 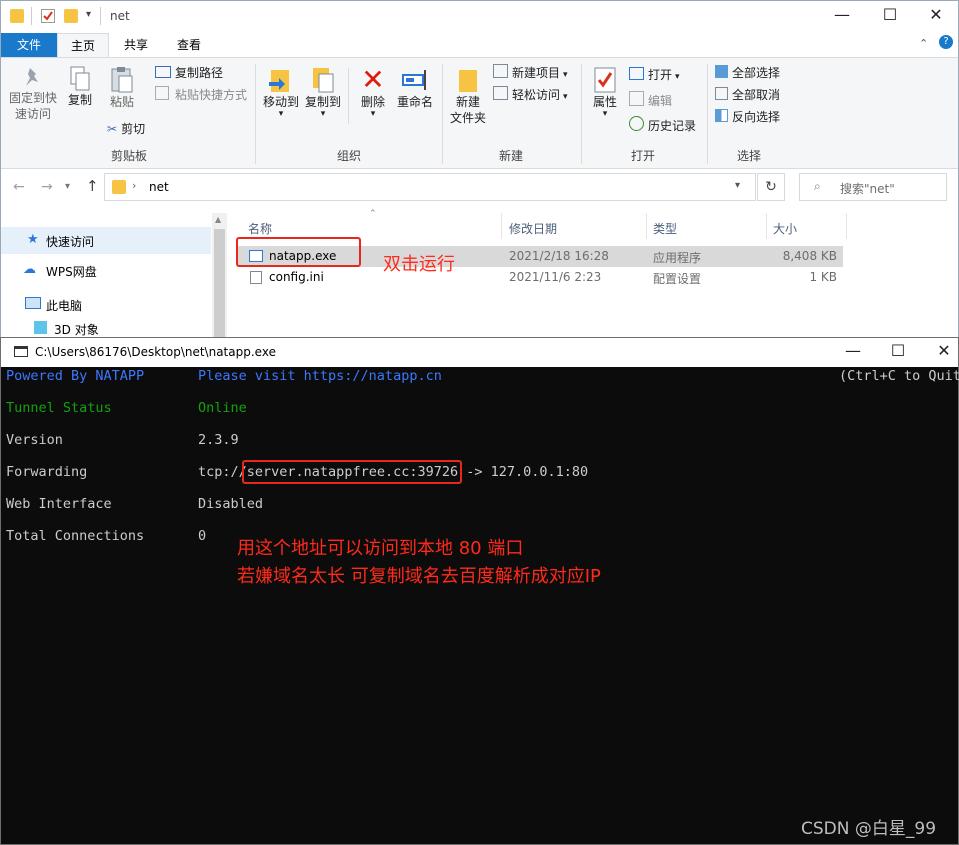 What do you see at coordinates (323, 92) in the screenshot?
I see `copy-to-button: 复制到 ▾` at bounding box center [323, 92].